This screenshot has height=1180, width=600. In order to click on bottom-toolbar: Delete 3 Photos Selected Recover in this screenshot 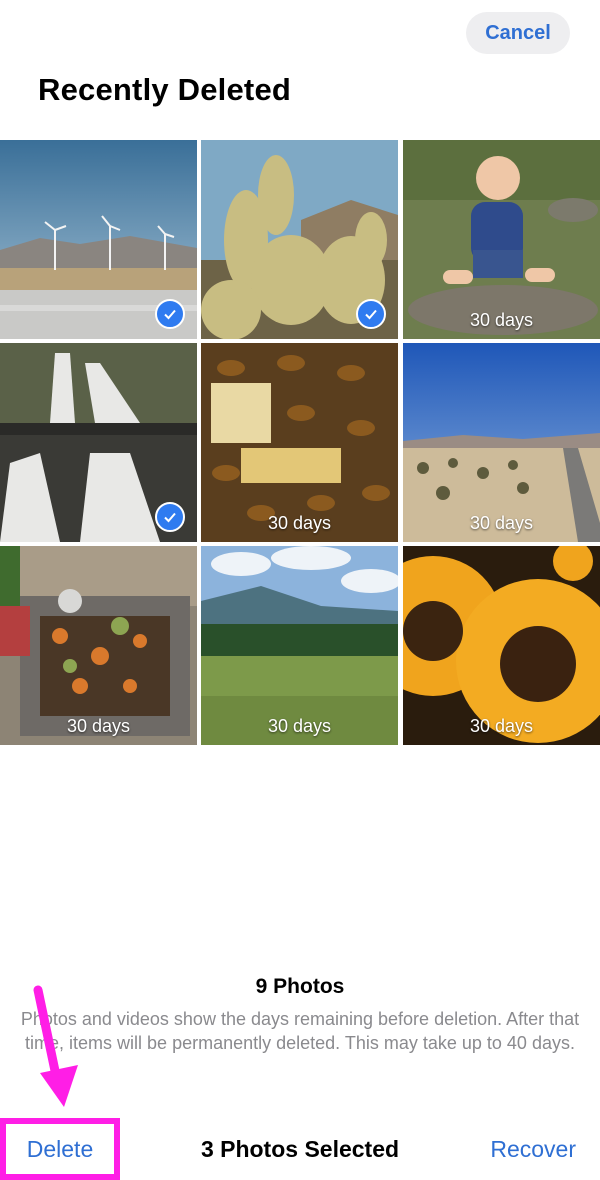, I will do `click(300, 1149)`.